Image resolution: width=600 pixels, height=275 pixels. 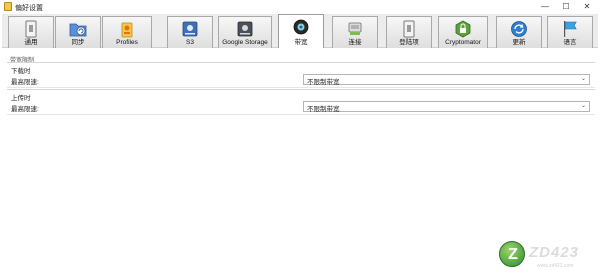 What do you see at coordinates (570, 32) in the screenshot?
I see `tab-language: 语言` at bounding box center [570, 32].